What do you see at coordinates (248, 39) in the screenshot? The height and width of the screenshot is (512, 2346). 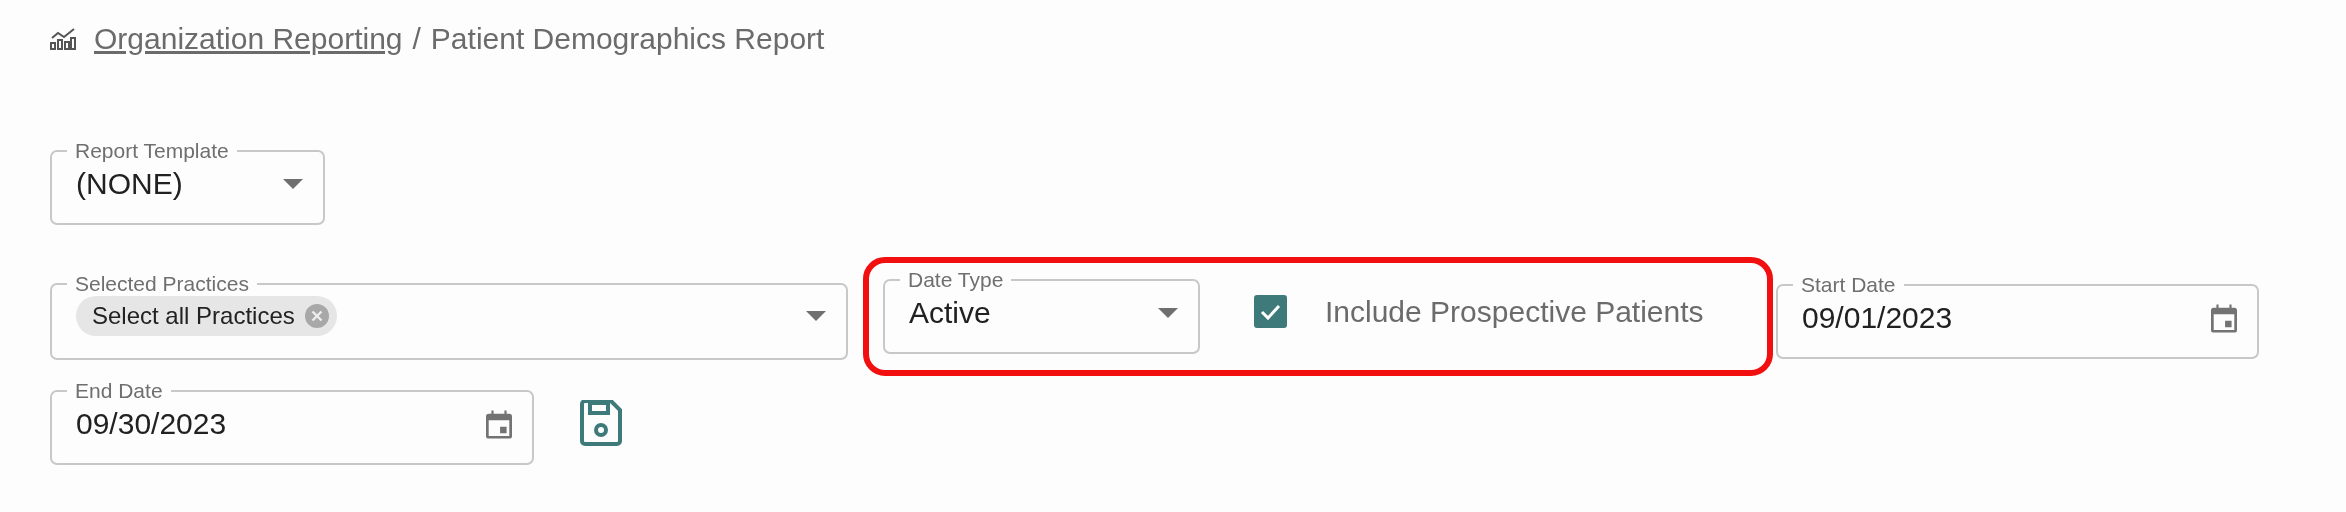 I see `breadcrumb-link: Organization Reporting` at bounding box center [248, 39].